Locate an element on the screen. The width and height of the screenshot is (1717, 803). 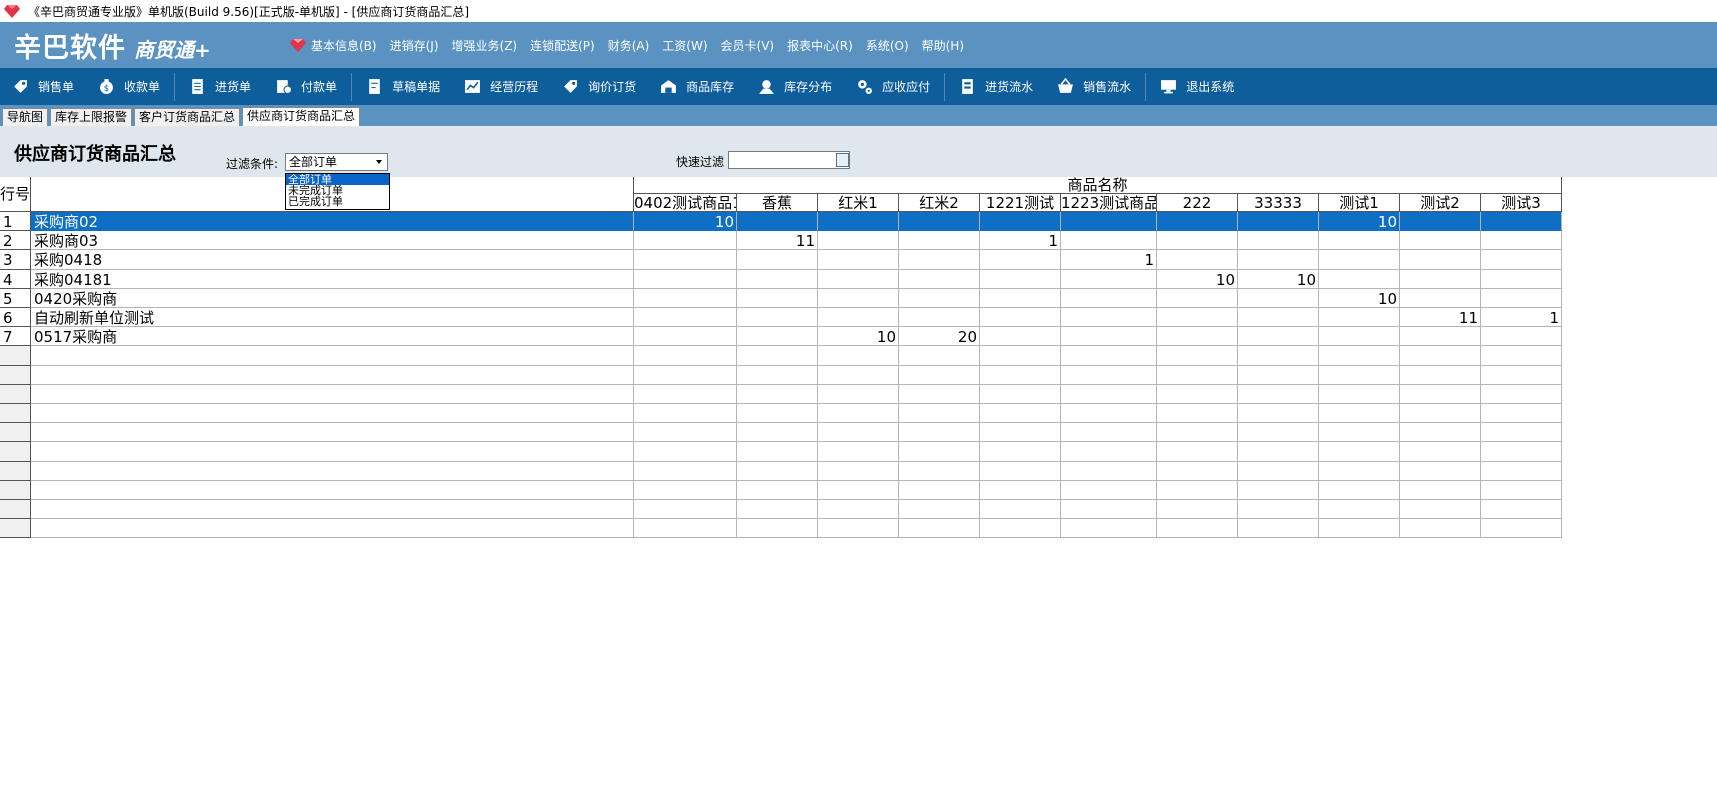
tool-drafts: 草稿单据 is located at coordinates (403, 86).